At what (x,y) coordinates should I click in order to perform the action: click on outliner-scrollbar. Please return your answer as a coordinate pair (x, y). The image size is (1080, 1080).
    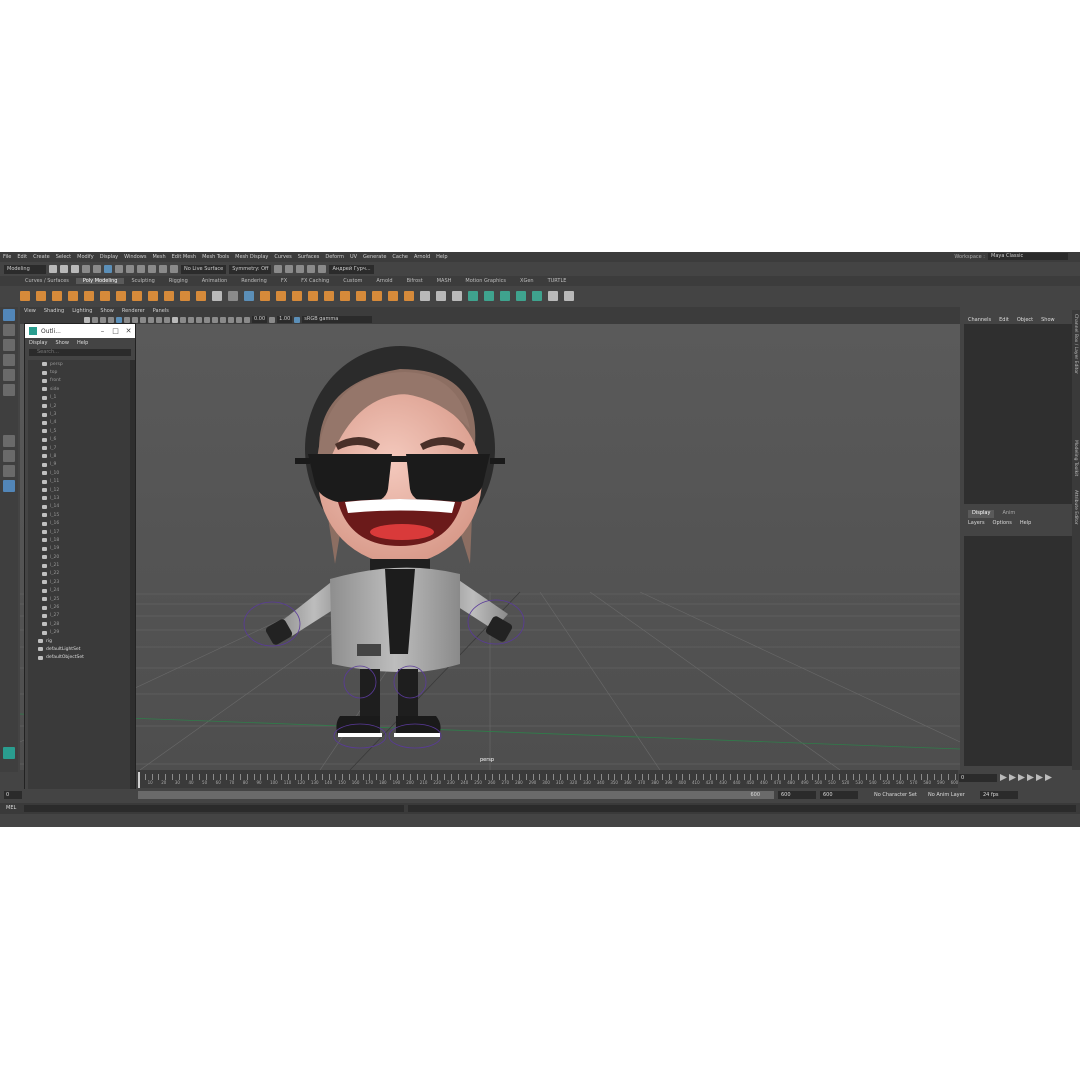
    Looking at the image, I should click on (132, 575).